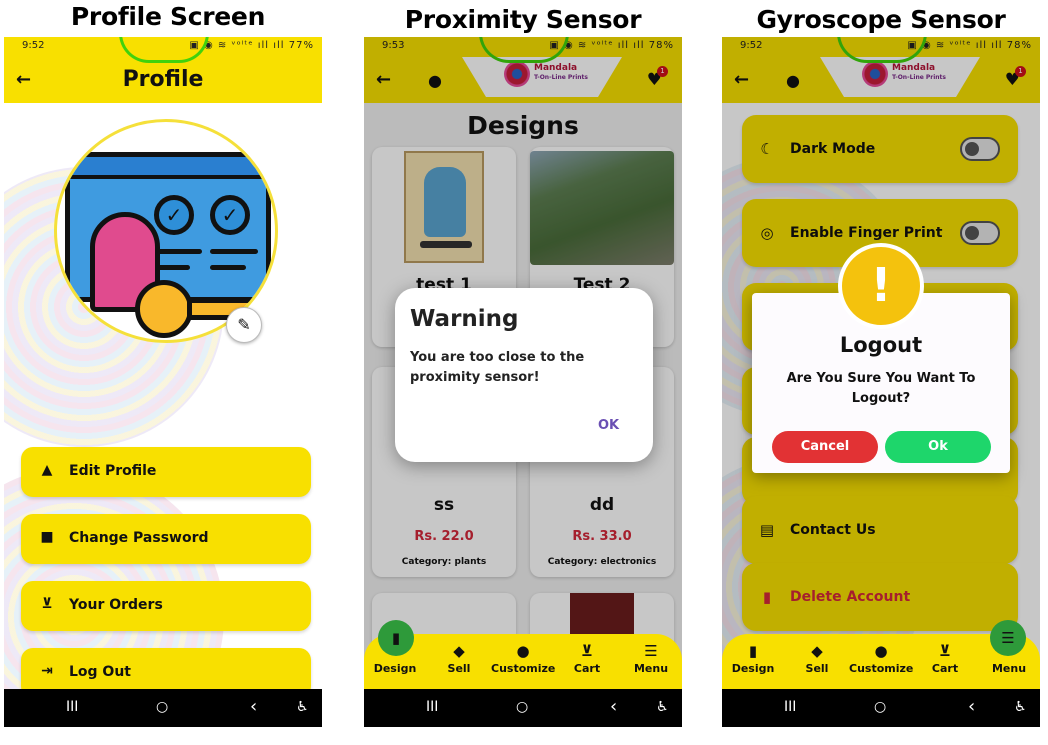 This screenshot has height=745, width=1048. I want to click on status-icons: ▣ ◉ ≋ ᵛᵒˡᵗᵉ ıll ıll 77%, so click(251, 45).